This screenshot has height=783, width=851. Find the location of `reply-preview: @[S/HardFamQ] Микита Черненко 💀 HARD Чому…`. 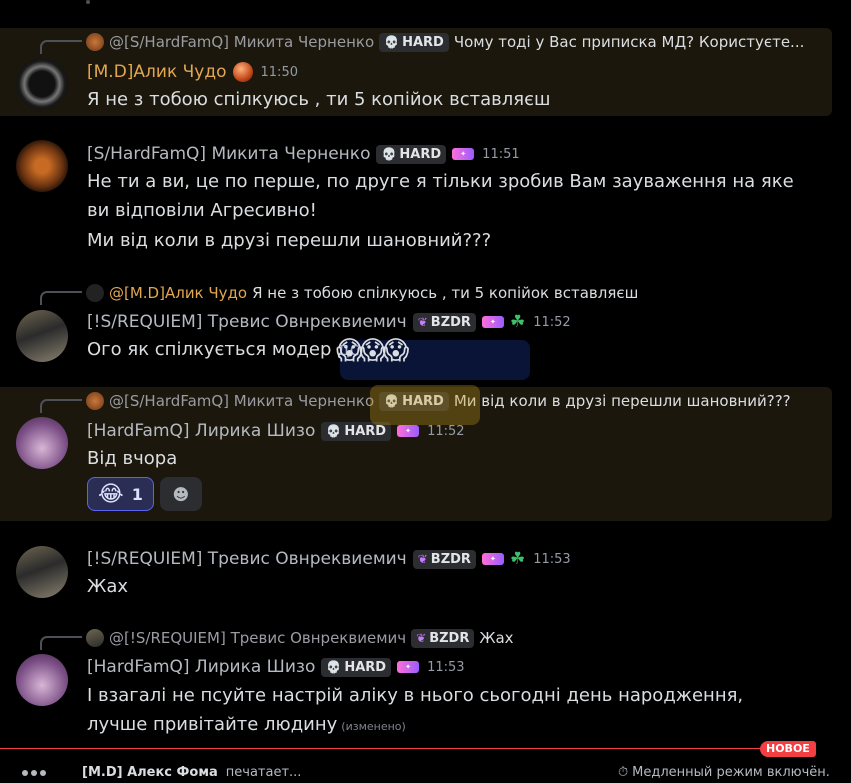

reply-preview: @[S/HardFamQ] Микита Черненко 💀 HARD Чому… is located at coordinates (445, 42).